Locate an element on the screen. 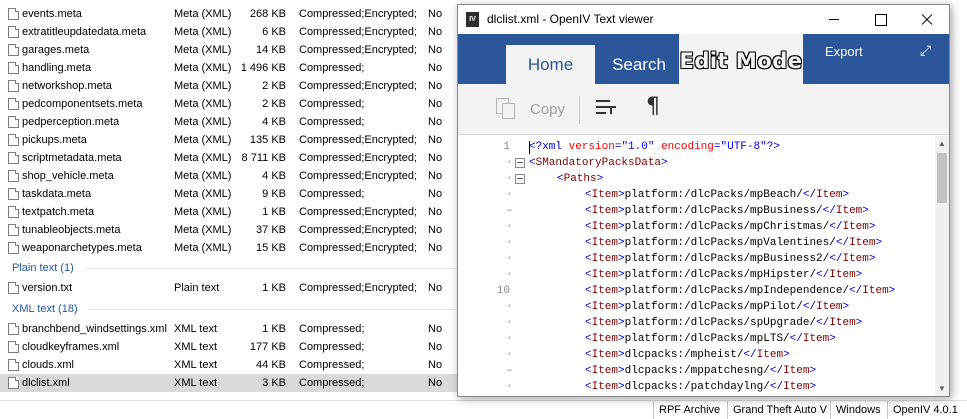 The width and height of the screenshot is (967, 419). file-row: taskdata.meta Meta (XML) 9 KB Compressed; No is located at coordinates (235, 194).